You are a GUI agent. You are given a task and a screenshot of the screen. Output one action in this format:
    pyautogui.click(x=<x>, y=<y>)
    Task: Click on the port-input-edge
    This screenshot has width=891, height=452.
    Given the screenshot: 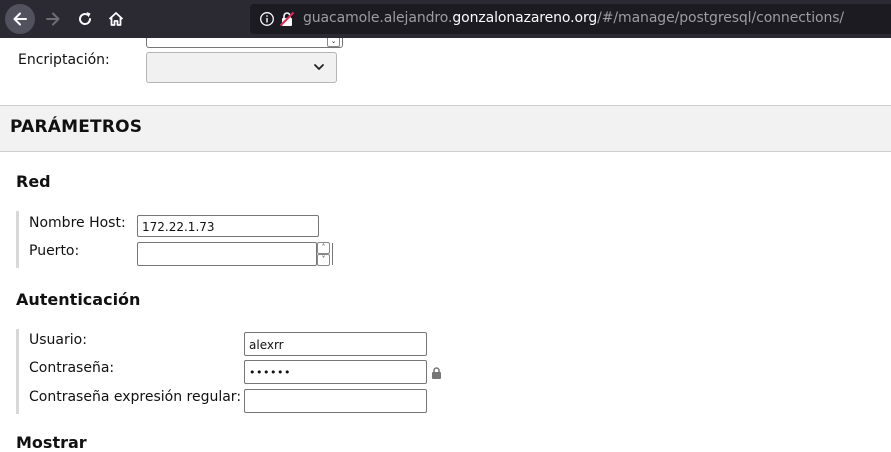 What is the action you would take?
    pyautogui.click(x=332, y=254)
    